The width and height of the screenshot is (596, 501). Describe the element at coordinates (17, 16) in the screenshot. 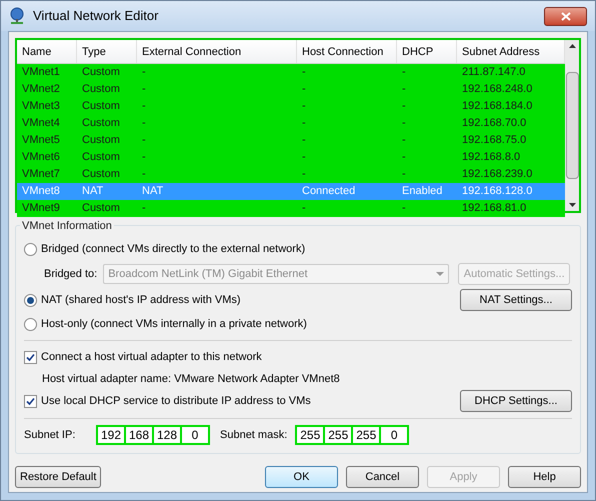

I see `network-globe-icon` at that location.